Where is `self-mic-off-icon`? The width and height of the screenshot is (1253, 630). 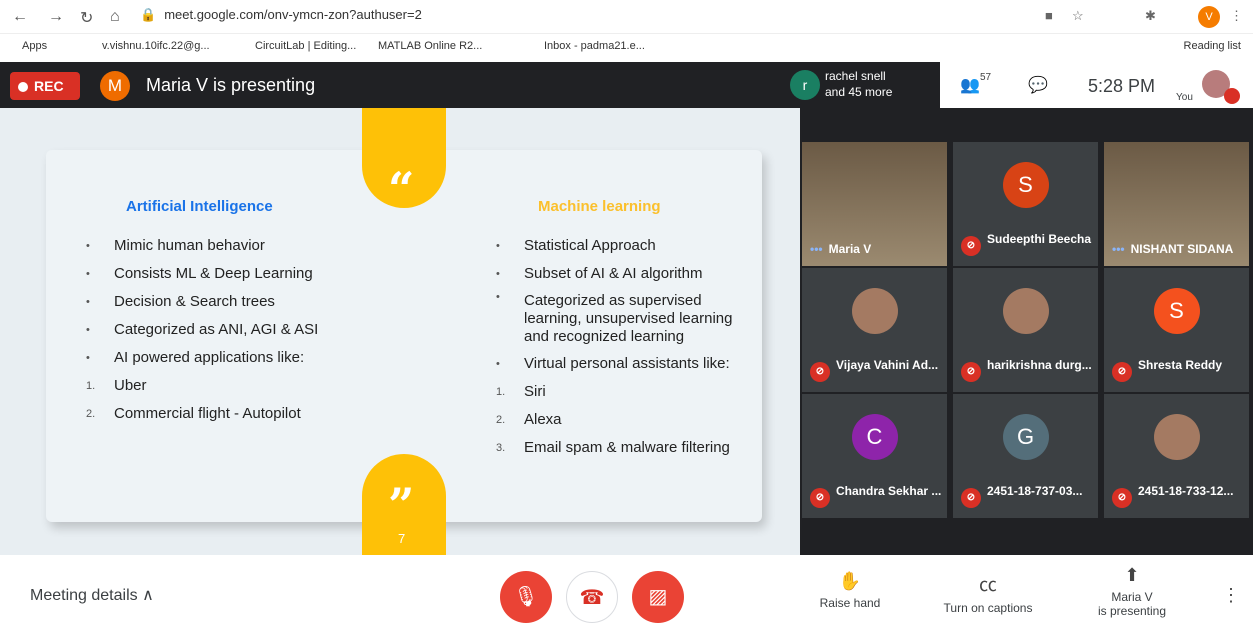
self-mic-off-icon is located at coordinates (1232, 96).